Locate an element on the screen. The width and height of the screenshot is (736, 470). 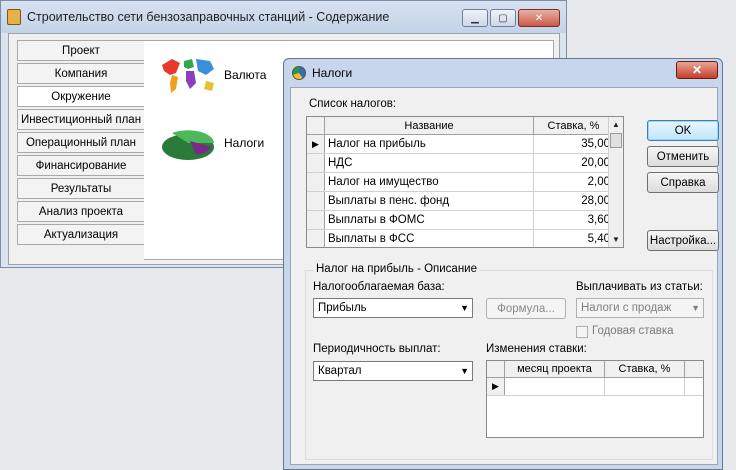
rate-changes-header: месяц проекта Ставка, % is located at coordinates (595, 369).